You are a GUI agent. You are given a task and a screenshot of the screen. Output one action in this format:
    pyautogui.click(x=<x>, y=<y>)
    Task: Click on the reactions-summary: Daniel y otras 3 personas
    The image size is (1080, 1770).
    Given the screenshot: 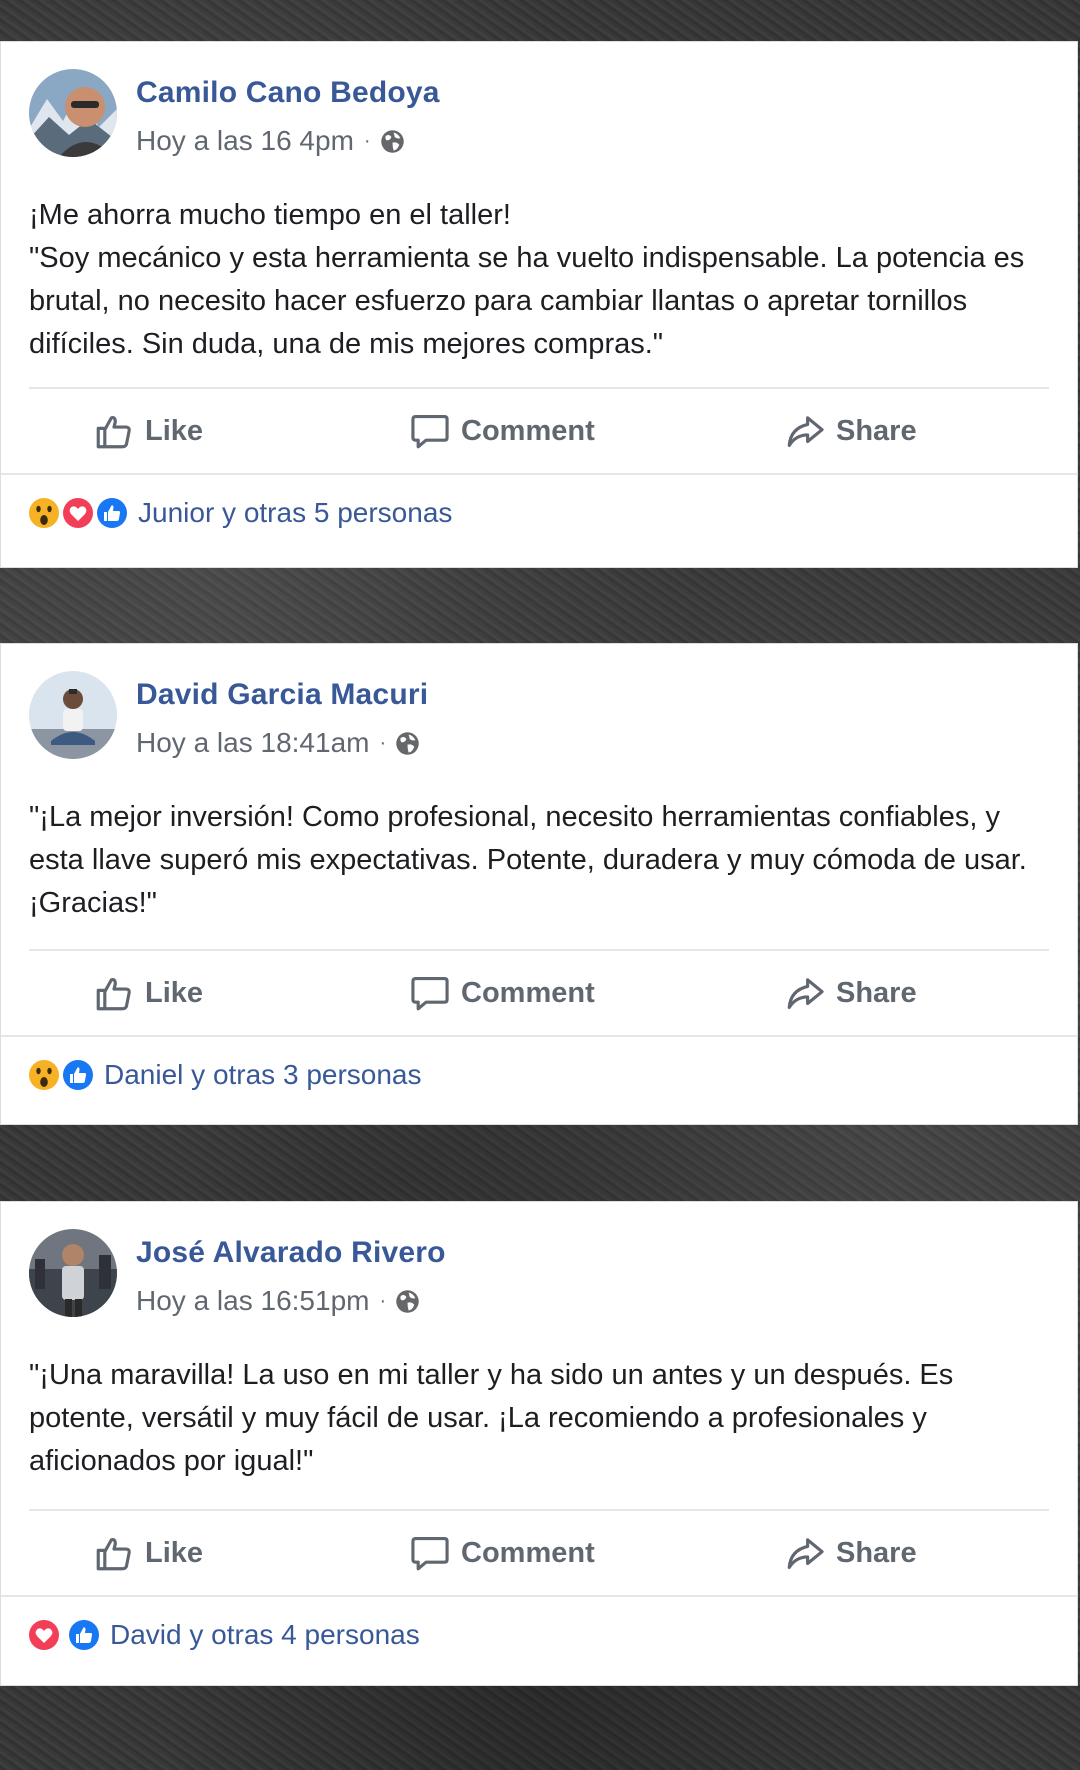 What is the action you would take?
    pyautogui.click(x=224, y=1075)
    